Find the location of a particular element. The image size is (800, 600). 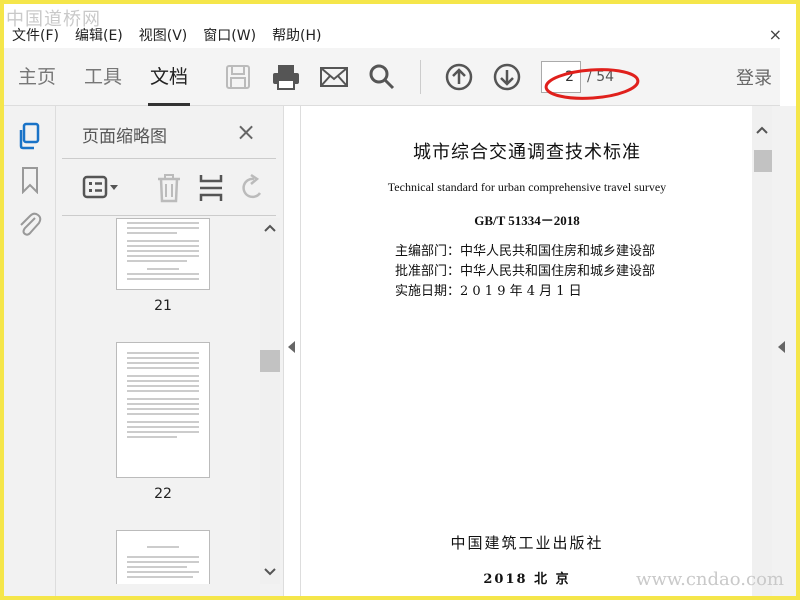

document-title: 城市综合交通调查技术标准 is located at coordinates (527, 152).